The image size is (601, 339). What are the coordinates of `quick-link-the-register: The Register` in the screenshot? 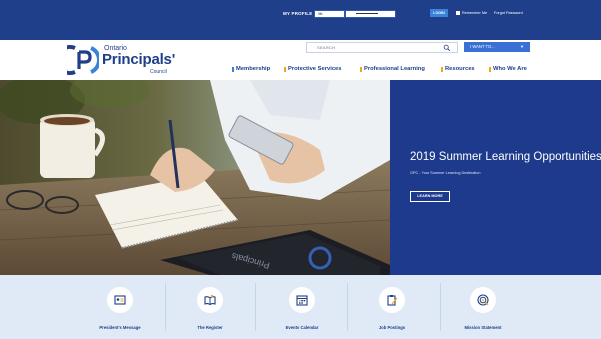 It's located at (210, 307).